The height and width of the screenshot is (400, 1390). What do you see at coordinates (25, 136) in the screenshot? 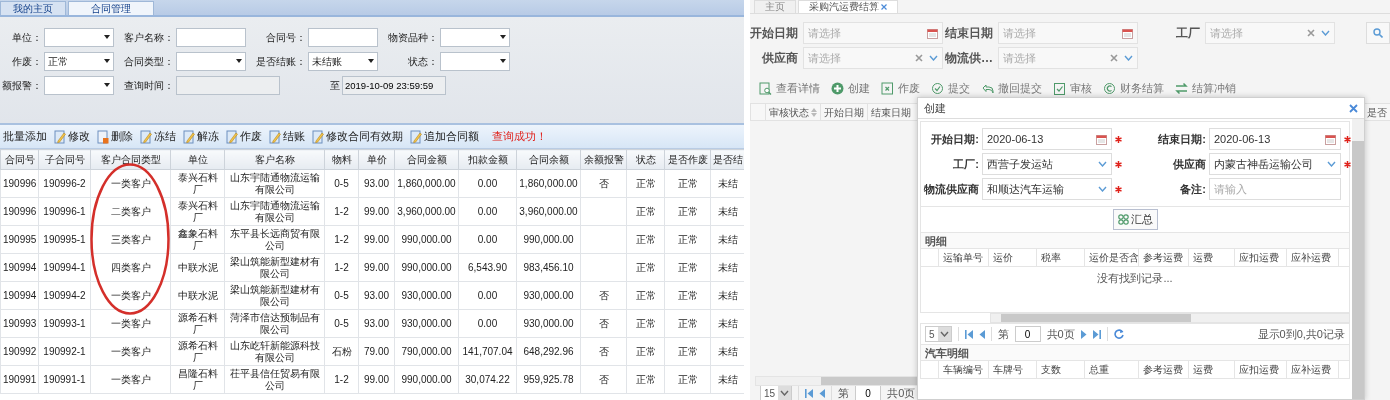
I see `toolbar-button: 批量添加` at bounding box center [25, 136].